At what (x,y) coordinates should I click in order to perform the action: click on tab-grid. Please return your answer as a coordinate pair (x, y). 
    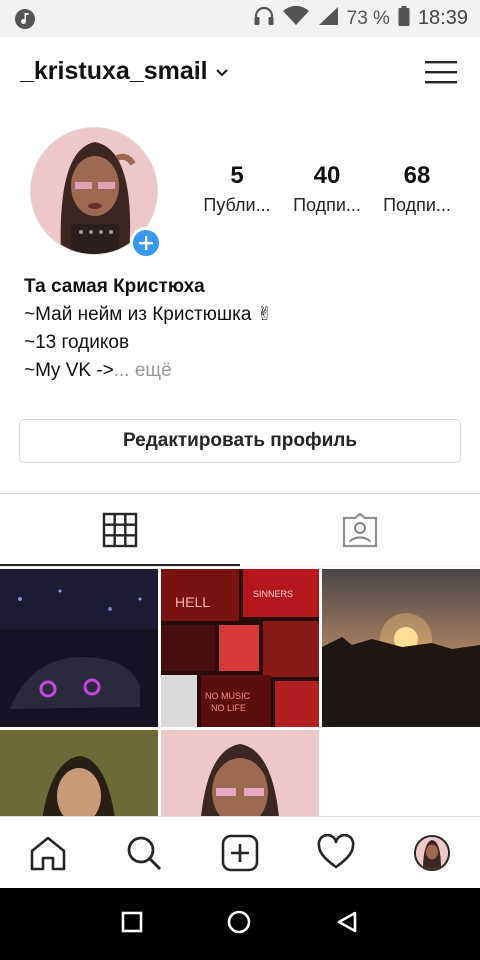
    Looking at the image, I should click on (120, 530).